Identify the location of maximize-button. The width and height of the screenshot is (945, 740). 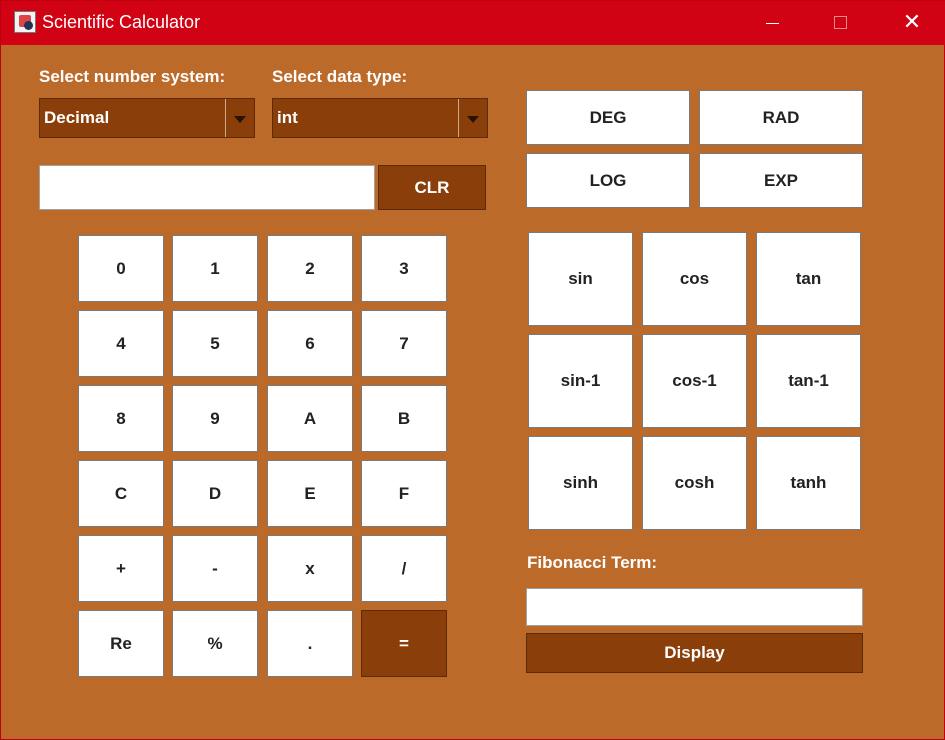
(841, 23).